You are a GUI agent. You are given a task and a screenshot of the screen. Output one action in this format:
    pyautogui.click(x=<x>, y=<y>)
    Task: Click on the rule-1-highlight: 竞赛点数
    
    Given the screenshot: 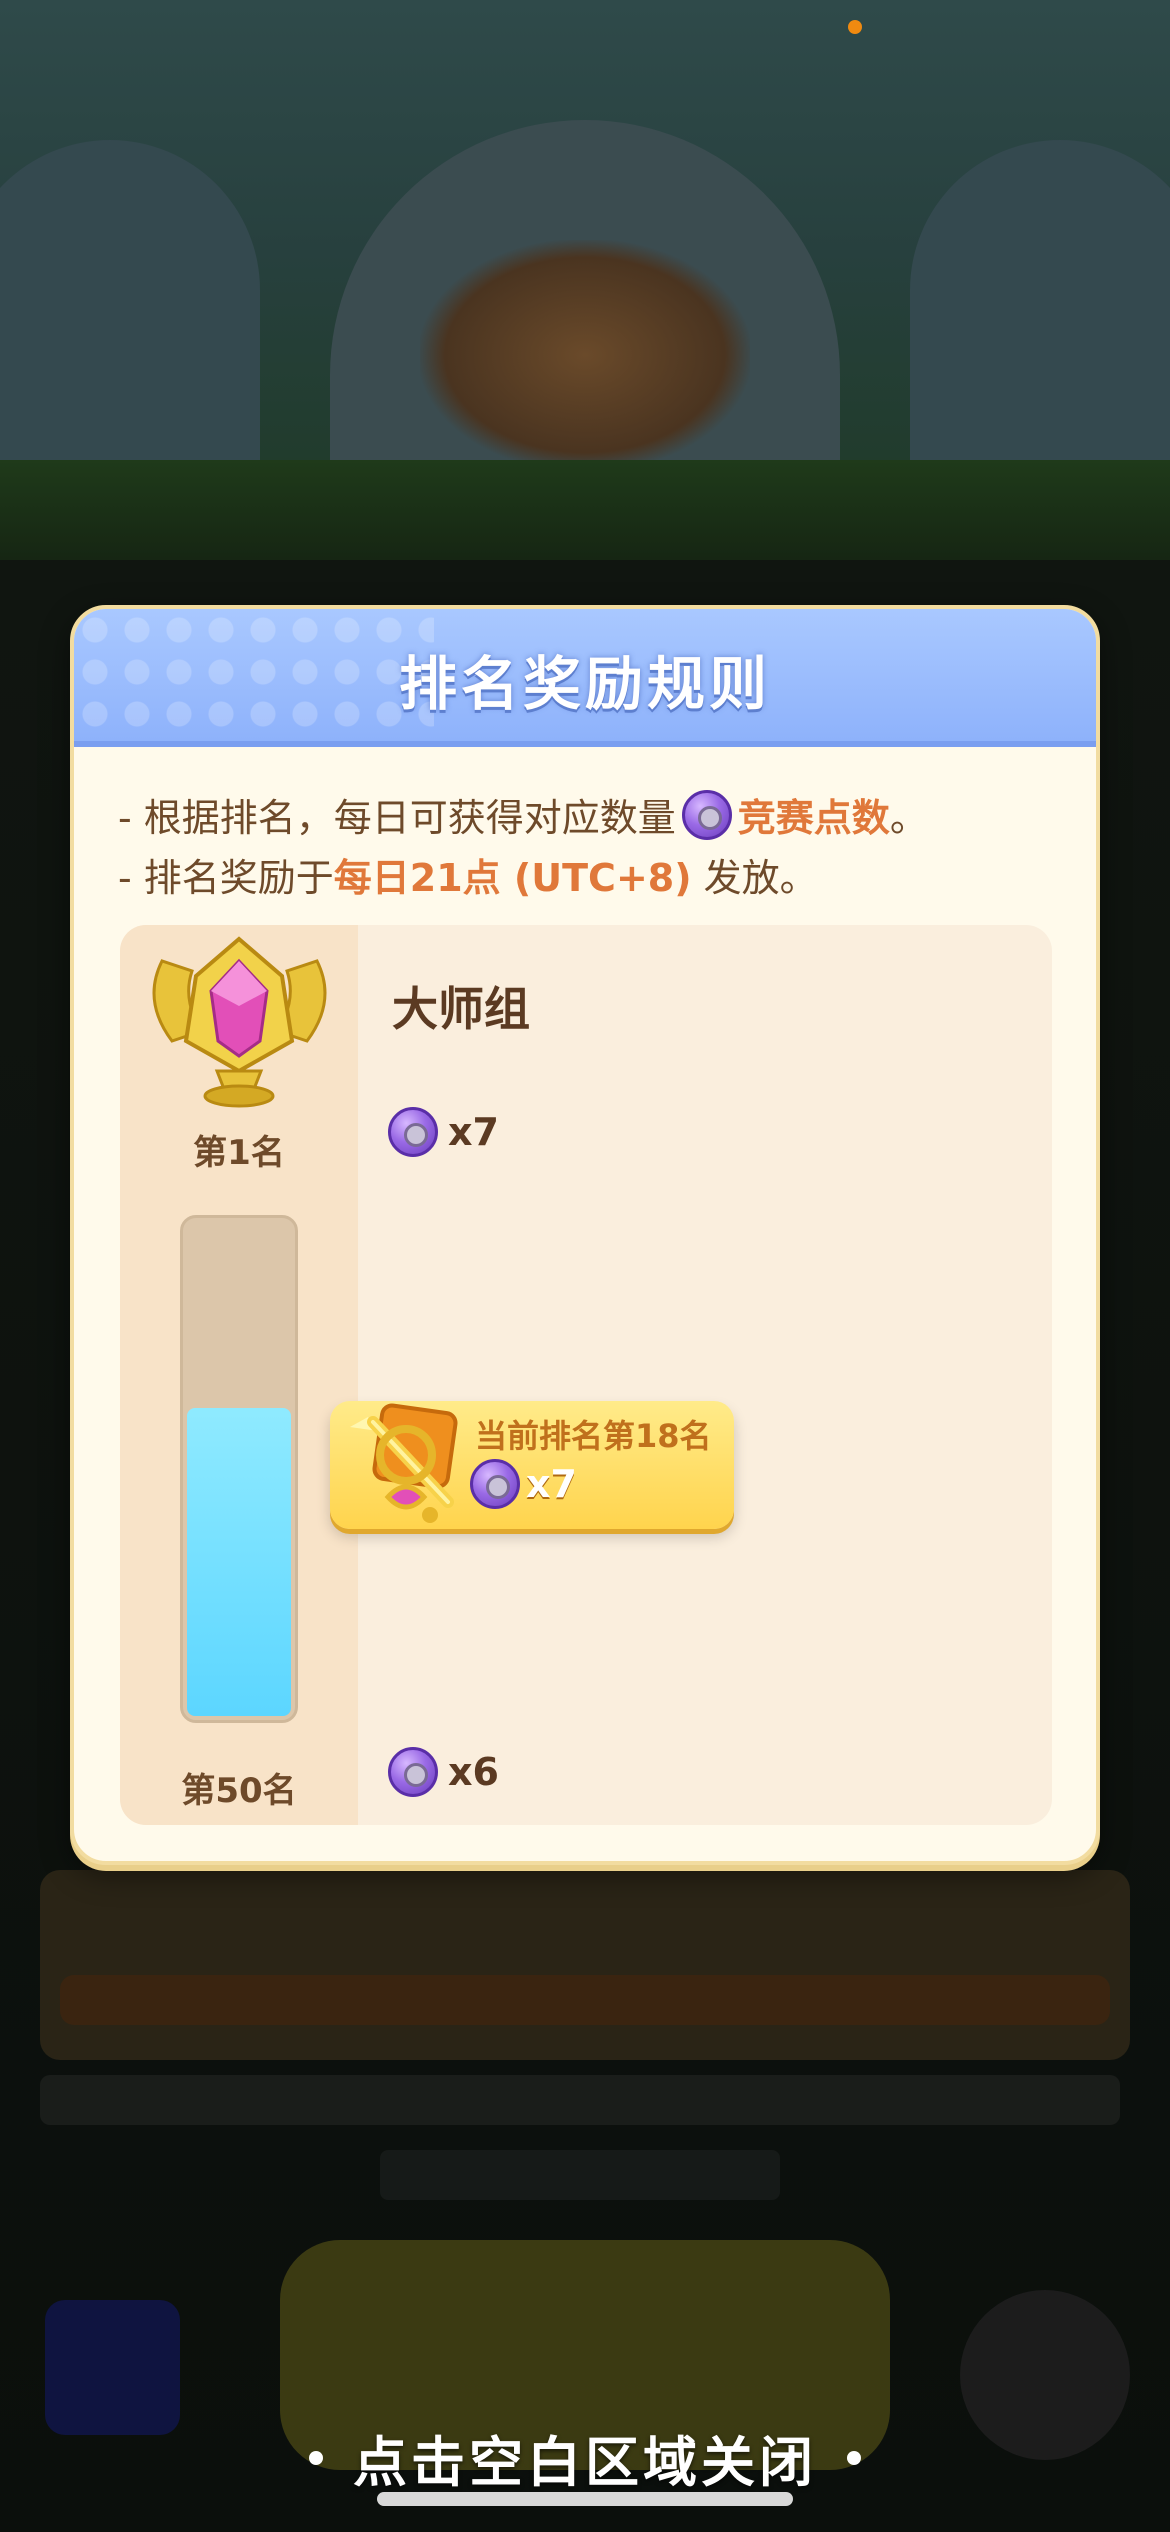 What is the action you would take?
    pyautogui.click(x=813, y=818)
    